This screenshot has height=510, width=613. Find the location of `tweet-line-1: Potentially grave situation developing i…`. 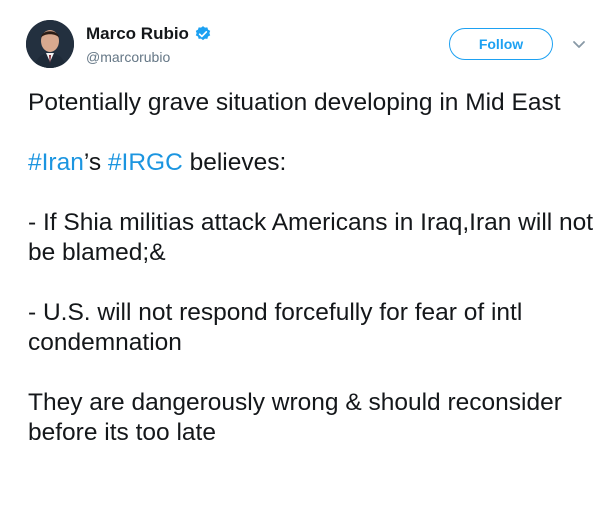

tweet-line-1: Potentially grave situation developing i… is located at coordinates (294, 102).